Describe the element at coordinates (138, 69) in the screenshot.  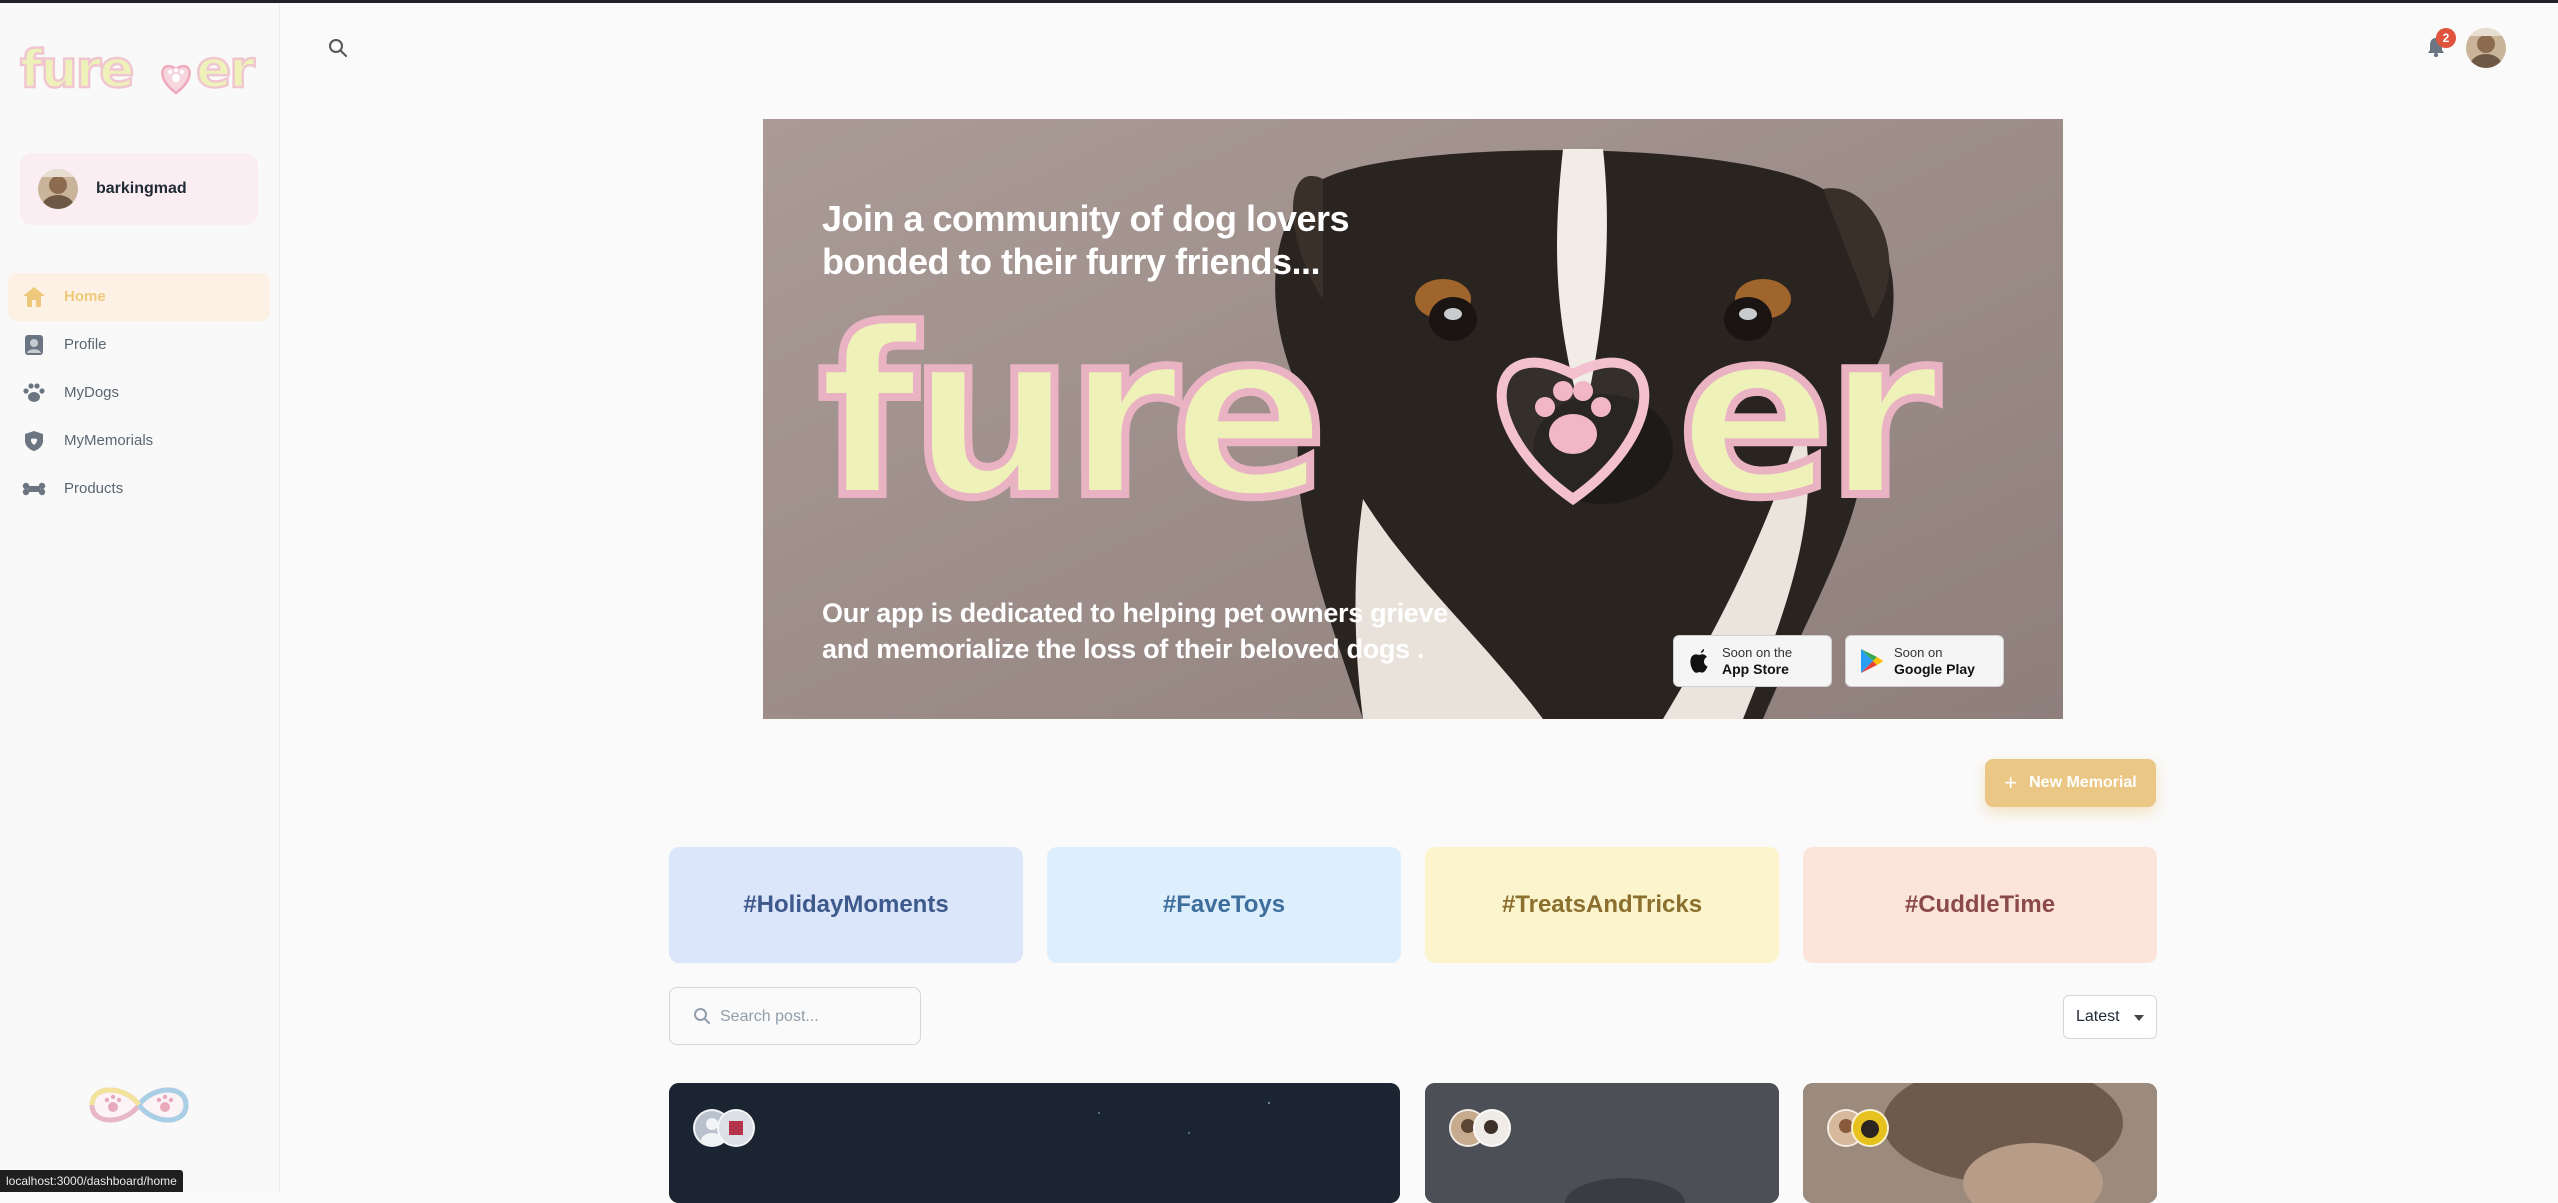
I see `furever-logo: fure er` at that location.